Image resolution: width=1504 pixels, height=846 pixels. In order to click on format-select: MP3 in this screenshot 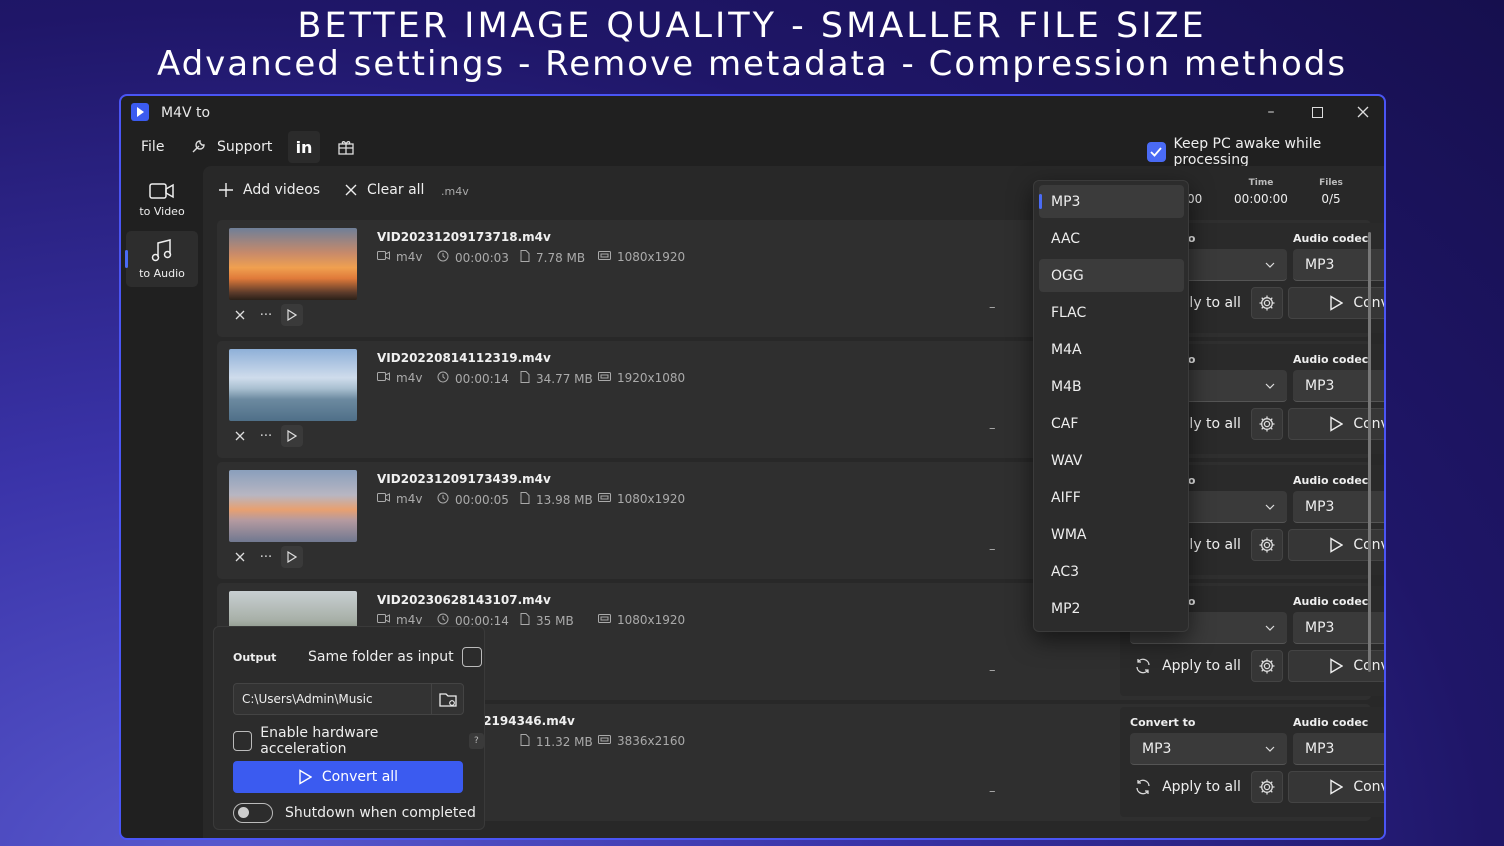, I will do `click(1208, 749)`.